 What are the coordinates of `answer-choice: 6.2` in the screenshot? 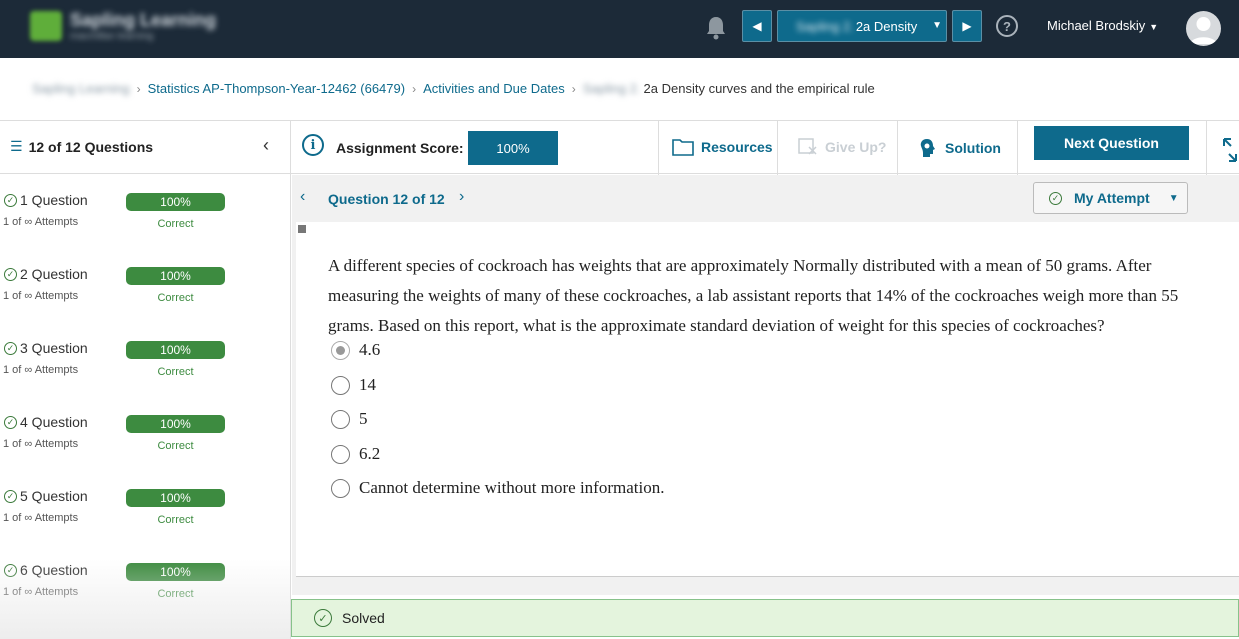 It's located at (355, 454).